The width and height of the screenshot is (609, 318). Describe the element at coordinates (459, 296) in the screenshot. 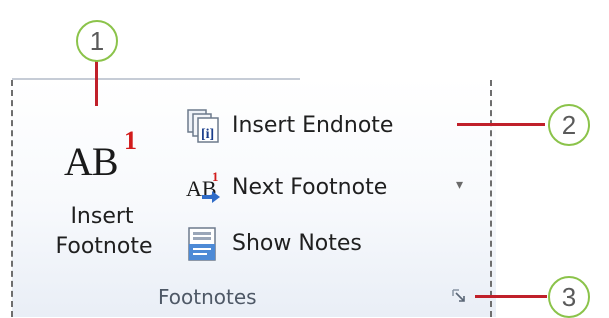

I see `dialog-launcher-icon` at that location.